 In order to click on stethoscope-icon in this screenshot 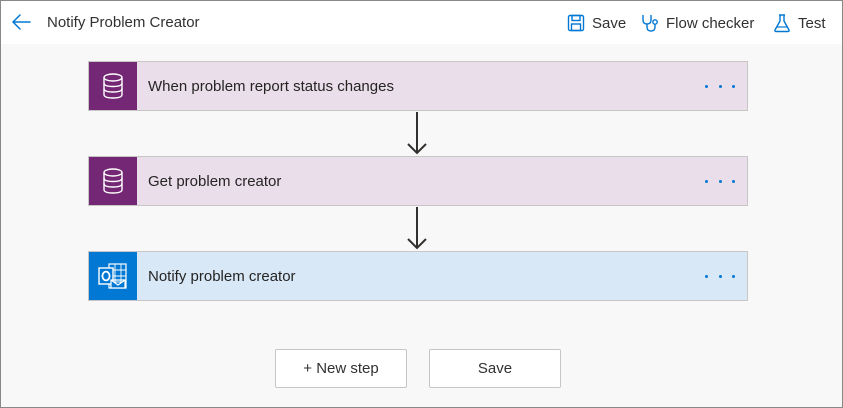, I will do `click(650, 23)`.